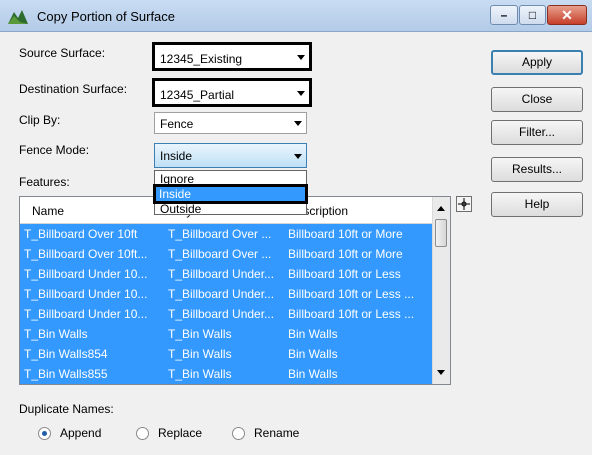  What do you see at coordinates (441, 290) in the screenshot?
I see `table-scrollbar` at bounding box center [441, 290].